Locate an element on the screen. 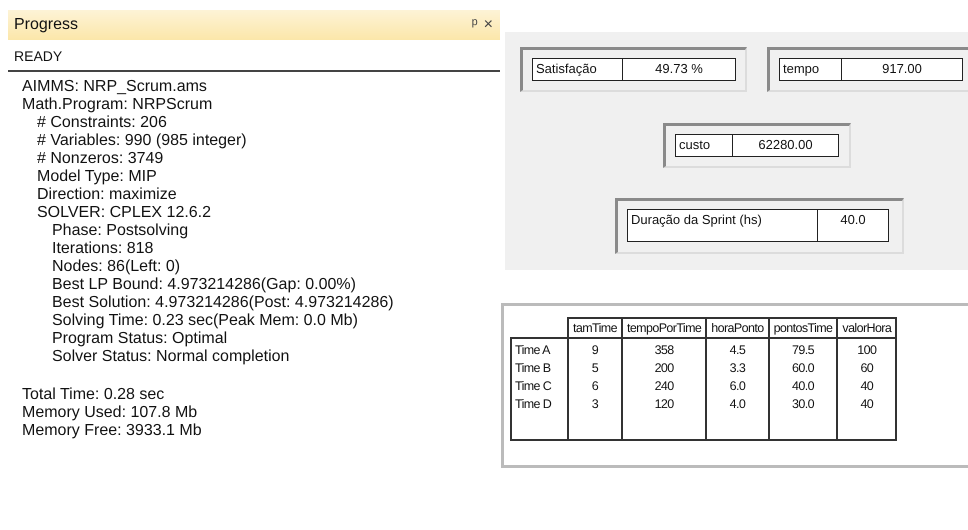  info-value: : 206 is located at coordinates (149, 122).